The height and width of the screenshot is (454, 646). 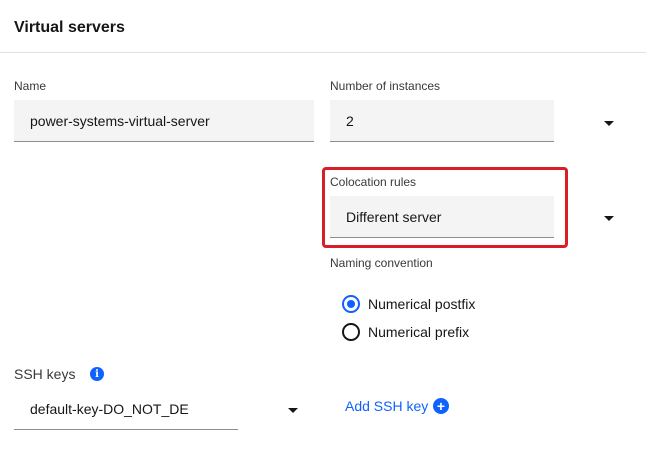 I want to click on section-title: Virtual servers, so click(x=69, y=27).